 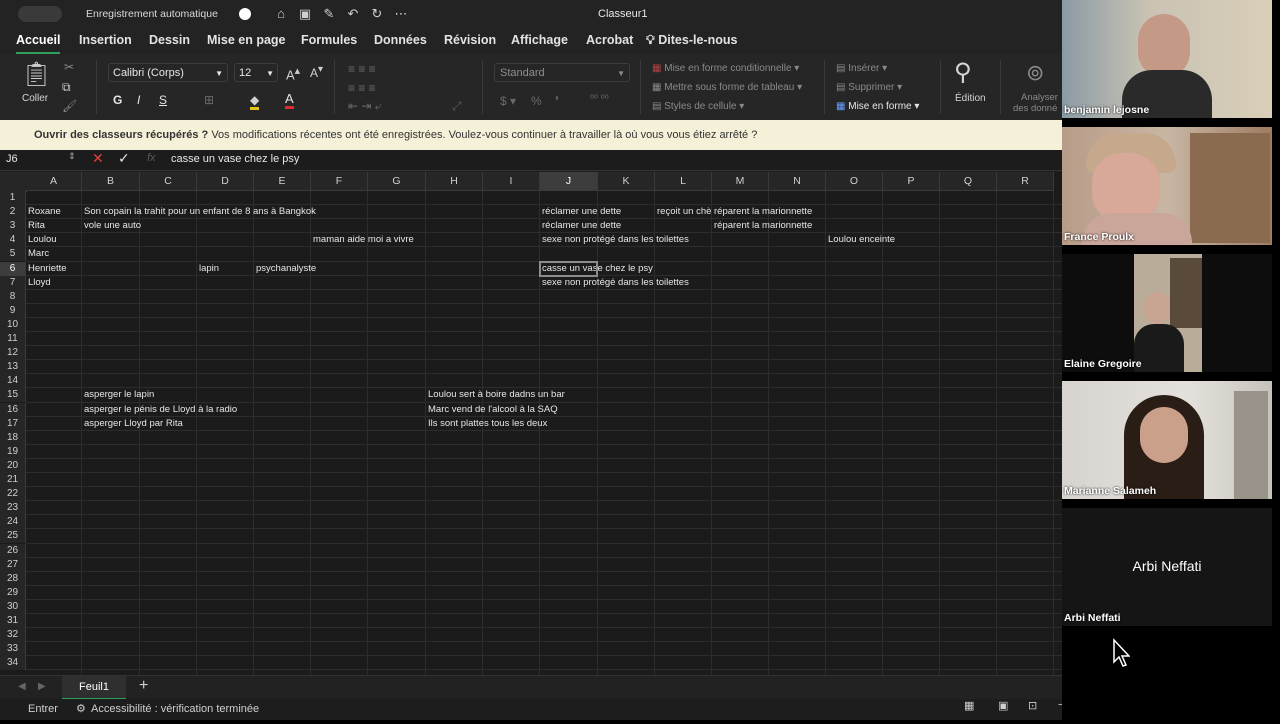 What do you see at coordinates (562, 72) in the screenshot?
I see `number-format-select: Standard ▼` at bounding box center [562, 72].